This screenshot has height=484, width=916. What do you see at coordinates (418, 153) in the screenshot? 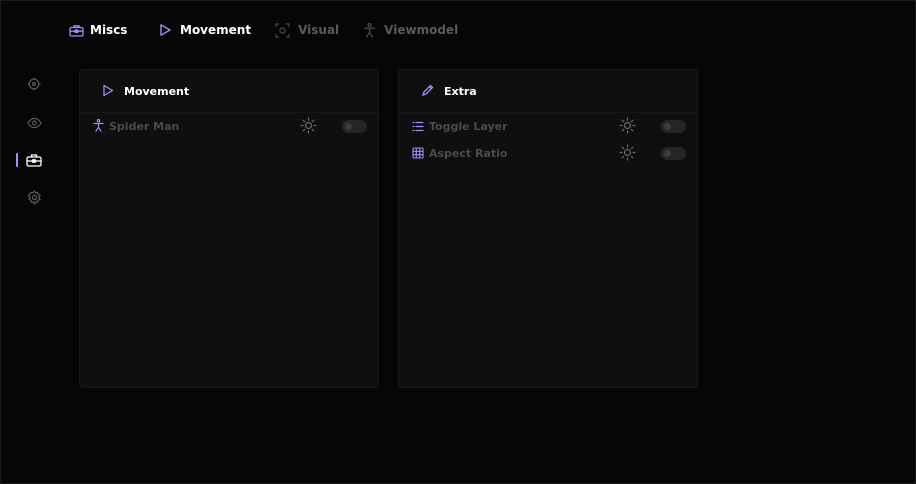
I see `grid-icon` at bounding box center [418, 153].